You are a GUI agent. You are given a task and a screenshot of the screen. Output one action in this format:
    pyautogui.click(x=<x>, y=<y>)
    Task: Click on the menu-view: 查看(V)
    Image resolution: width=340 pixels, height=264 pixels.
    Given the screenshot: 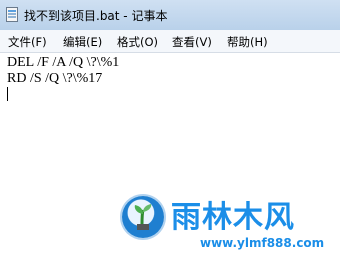 What is the action you would take?
    pyautogui.click(x=192, y=42)
    